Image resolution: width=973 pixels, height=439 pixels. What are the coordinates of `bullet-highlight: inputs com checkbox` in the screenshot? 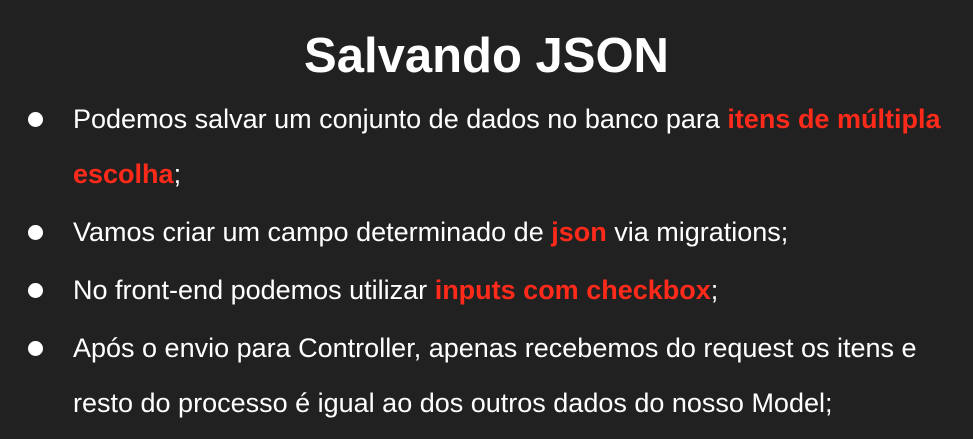 It's located at (572, 290).